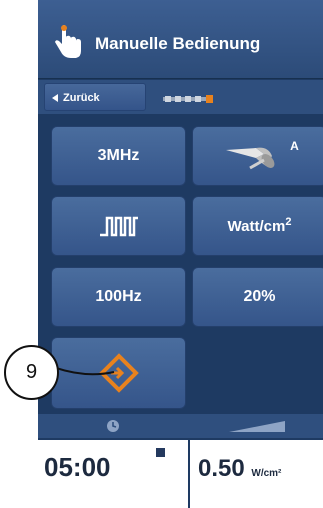 This screenshot has width=323, height=508. Describe the element at coordinates (68, 41) in the screenshot. I see `hand-pointer-icon` at that location.